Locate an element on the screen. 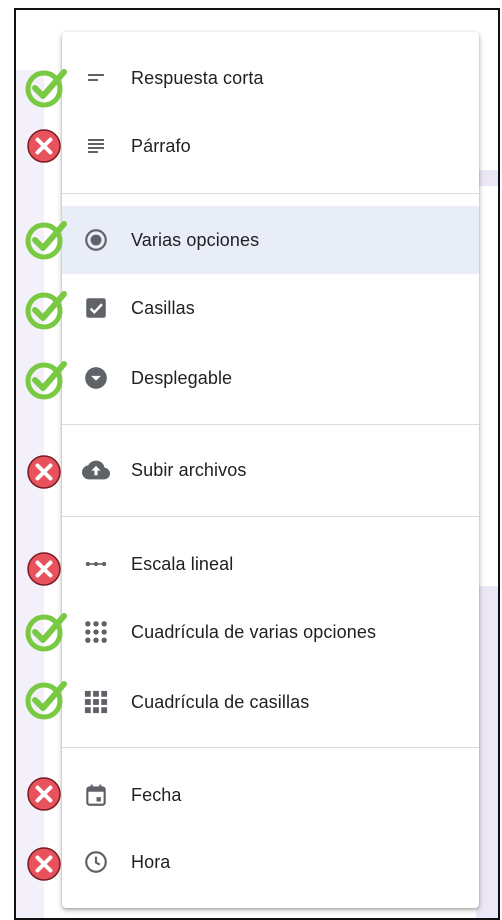  calendar-icon is located at coordinates (96, 795).